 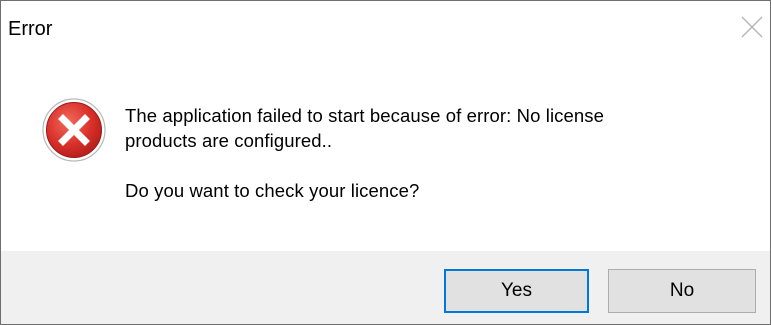 I want to click on close-icon, so click(x=752, y=27).